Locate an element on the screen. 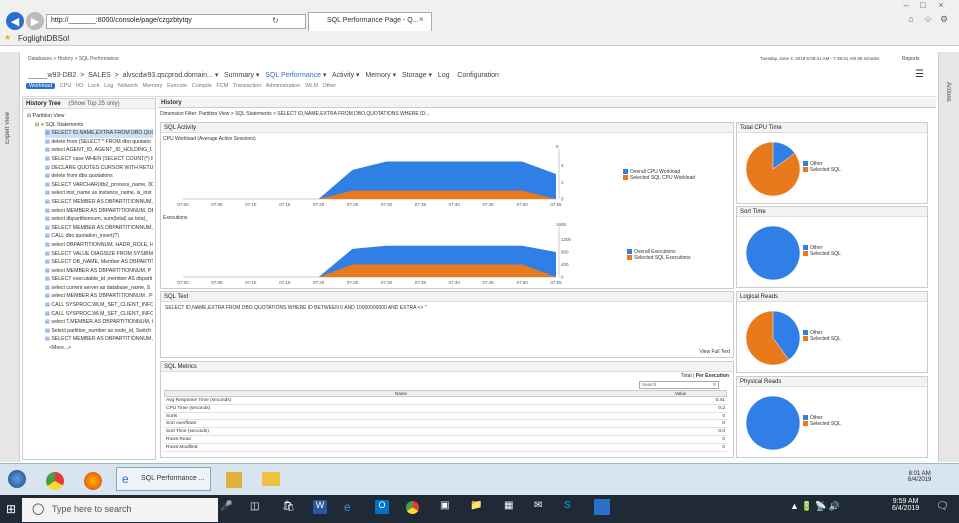  submenu-transaction: Transaction is located at coordinates (247, 86).